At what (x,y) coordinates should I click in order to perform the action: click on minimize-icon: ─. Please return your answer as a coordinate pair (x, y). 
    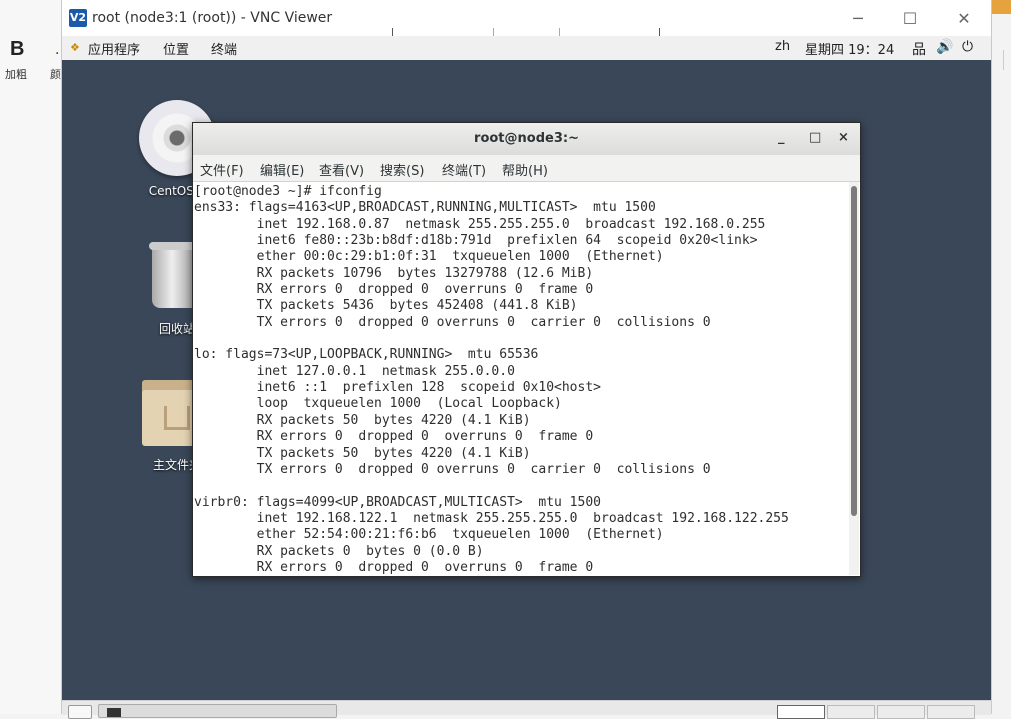
    Looking at the image, I should click on (858, 18).